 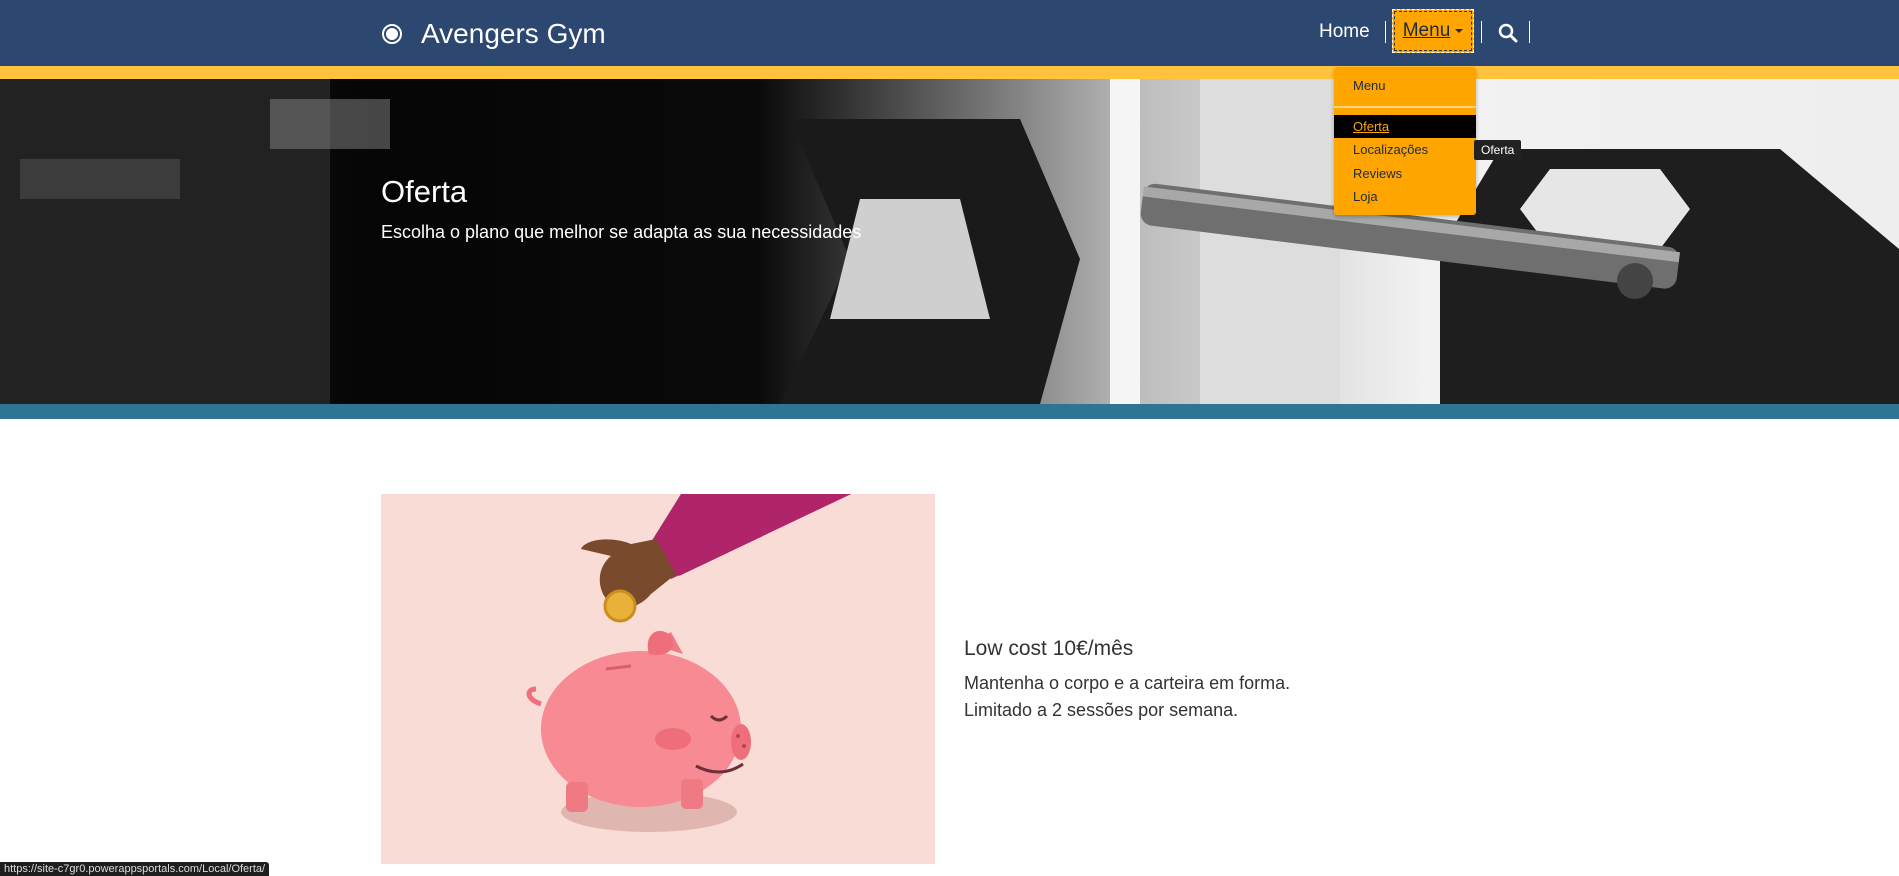 What do you see at coordinates (949, 411) in the screenshot?
I see `hero-divider` at bounding box center [949, 411].